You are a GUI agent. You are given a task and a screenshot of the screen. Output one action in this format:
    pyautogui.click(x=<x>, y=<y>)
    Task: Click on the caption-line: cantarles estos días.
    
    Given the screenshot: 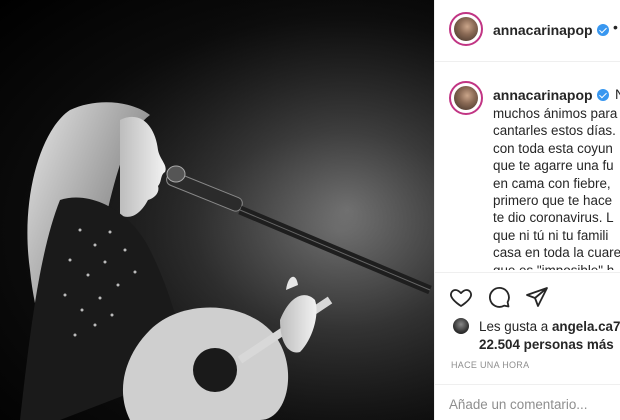 What is the action you would take?
    pyautogui.click(x=554, y=131)
    